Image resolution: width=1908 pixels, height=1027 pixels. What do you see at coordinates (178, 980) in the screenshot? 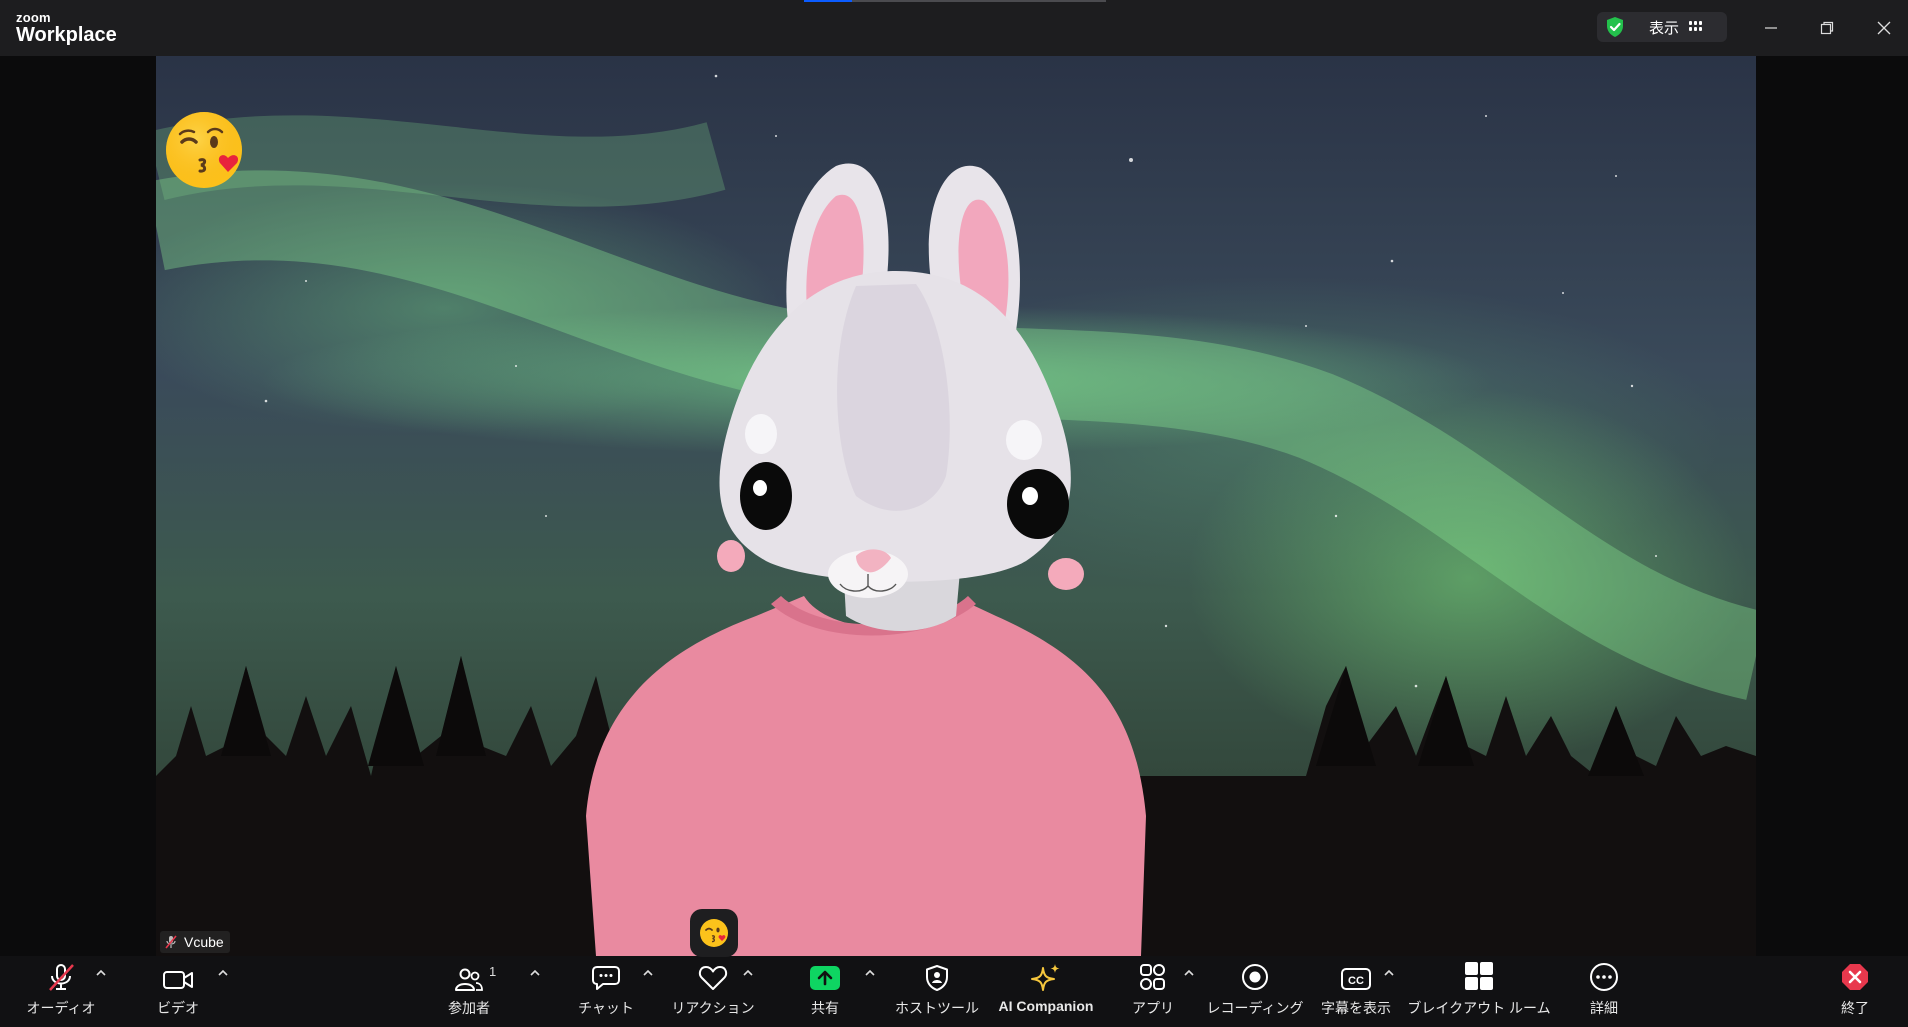
I see `video-camera-icon` at bounding box center [178, 980].